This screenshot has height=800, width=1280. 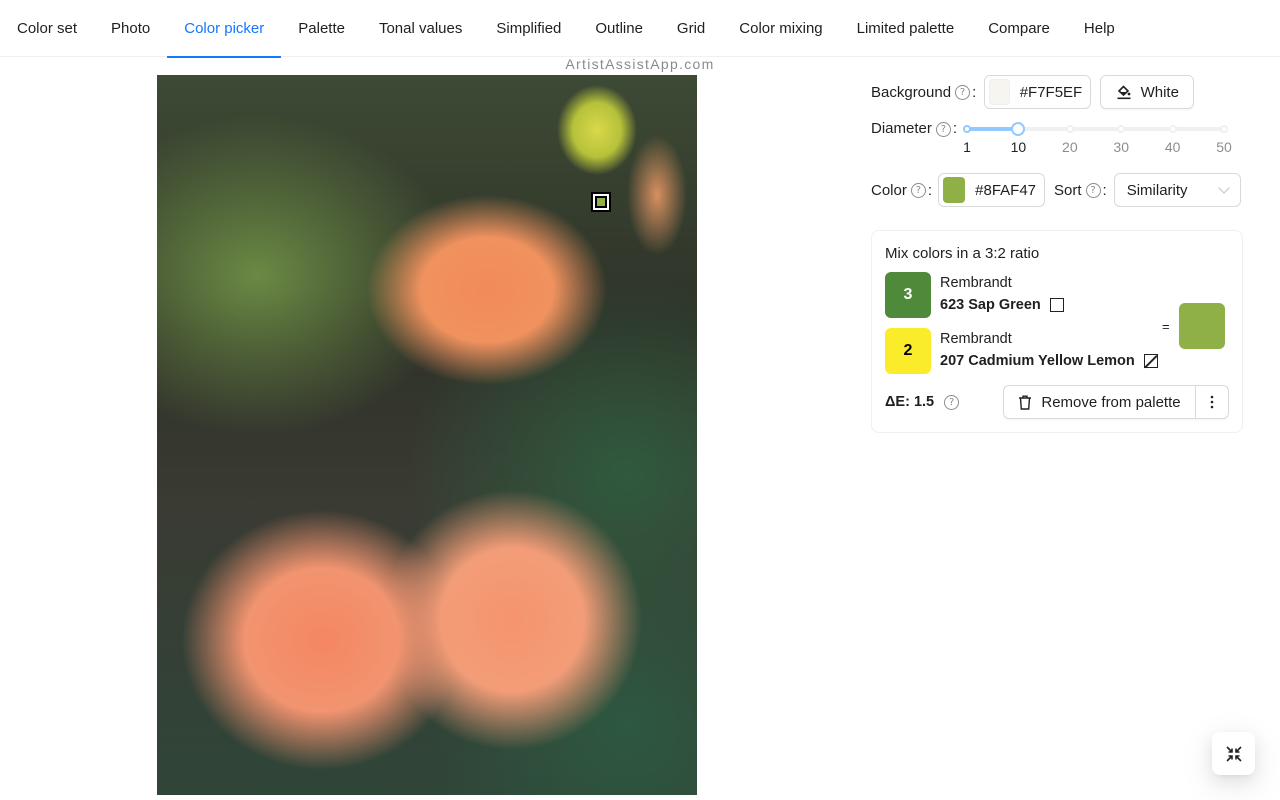 What do you see at coordinates (1157, 190) in the screenshot?
I see `sort-selected-value: Similarity` at bounding box center [1157, 190].